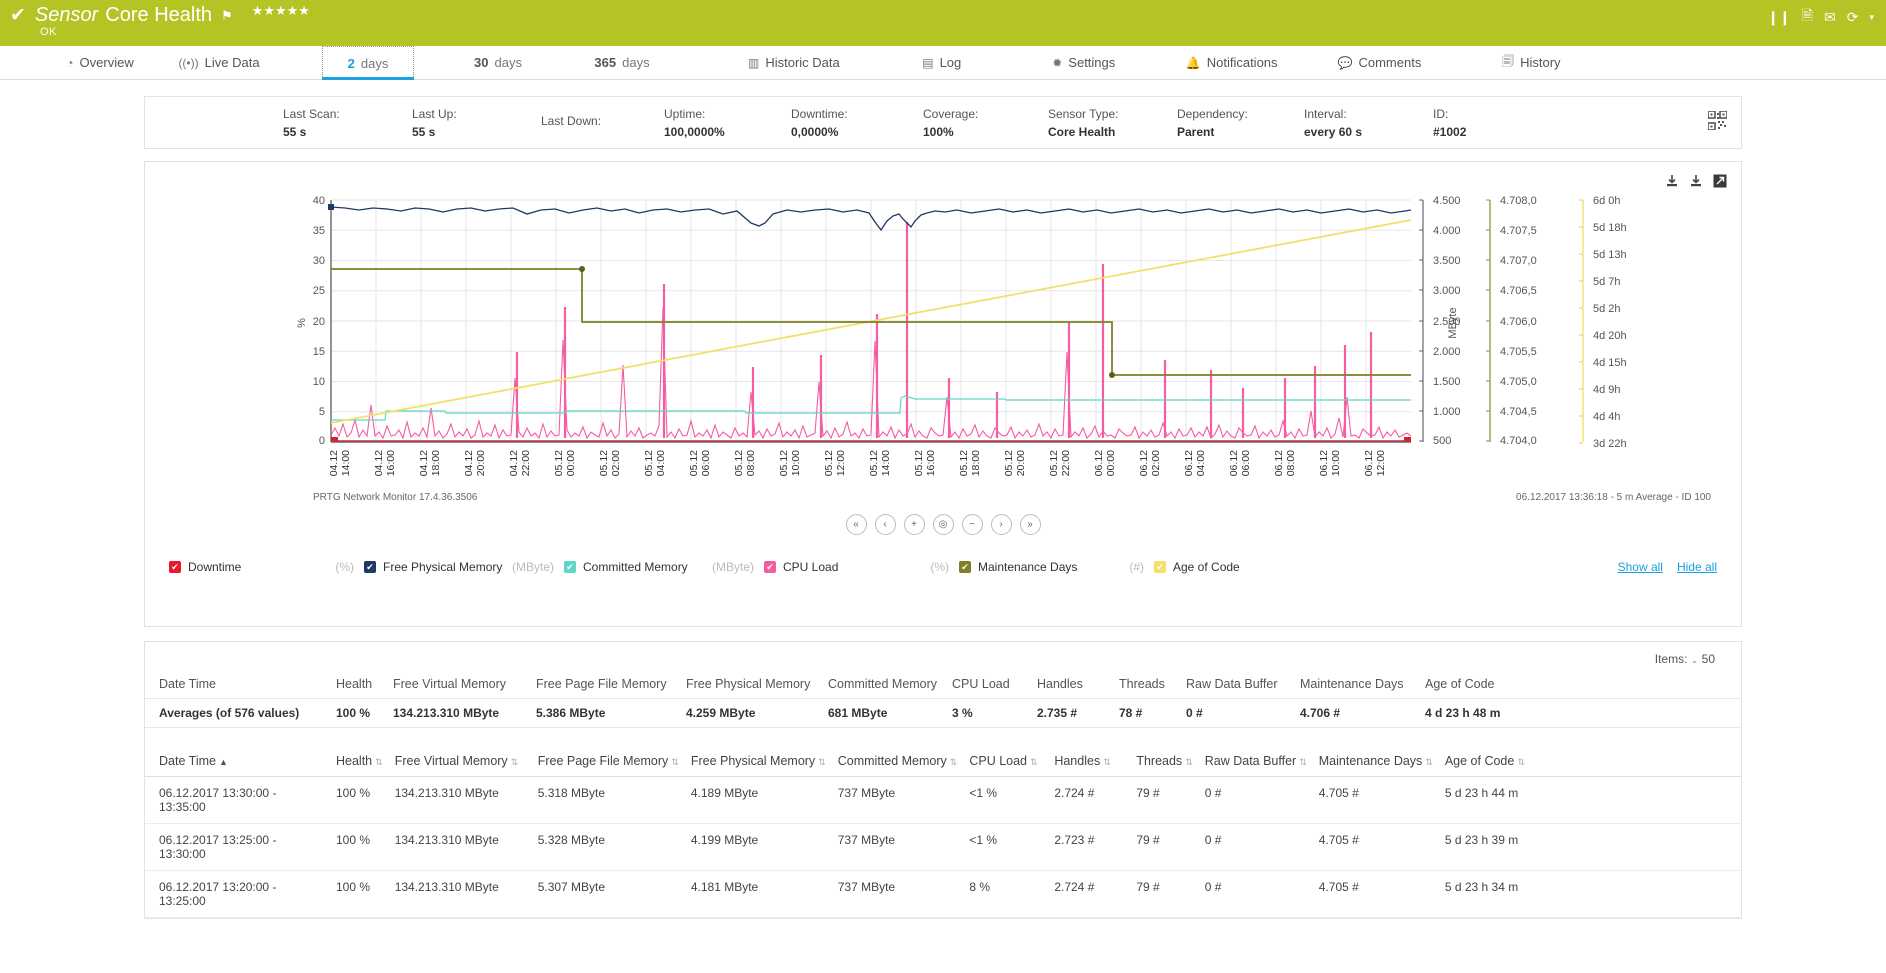 The width and height of the screenshot is (1886, 973). Describe the element at coordinates (434, 113) in the screenshot. I see `info-label: Last Up:` at that location.